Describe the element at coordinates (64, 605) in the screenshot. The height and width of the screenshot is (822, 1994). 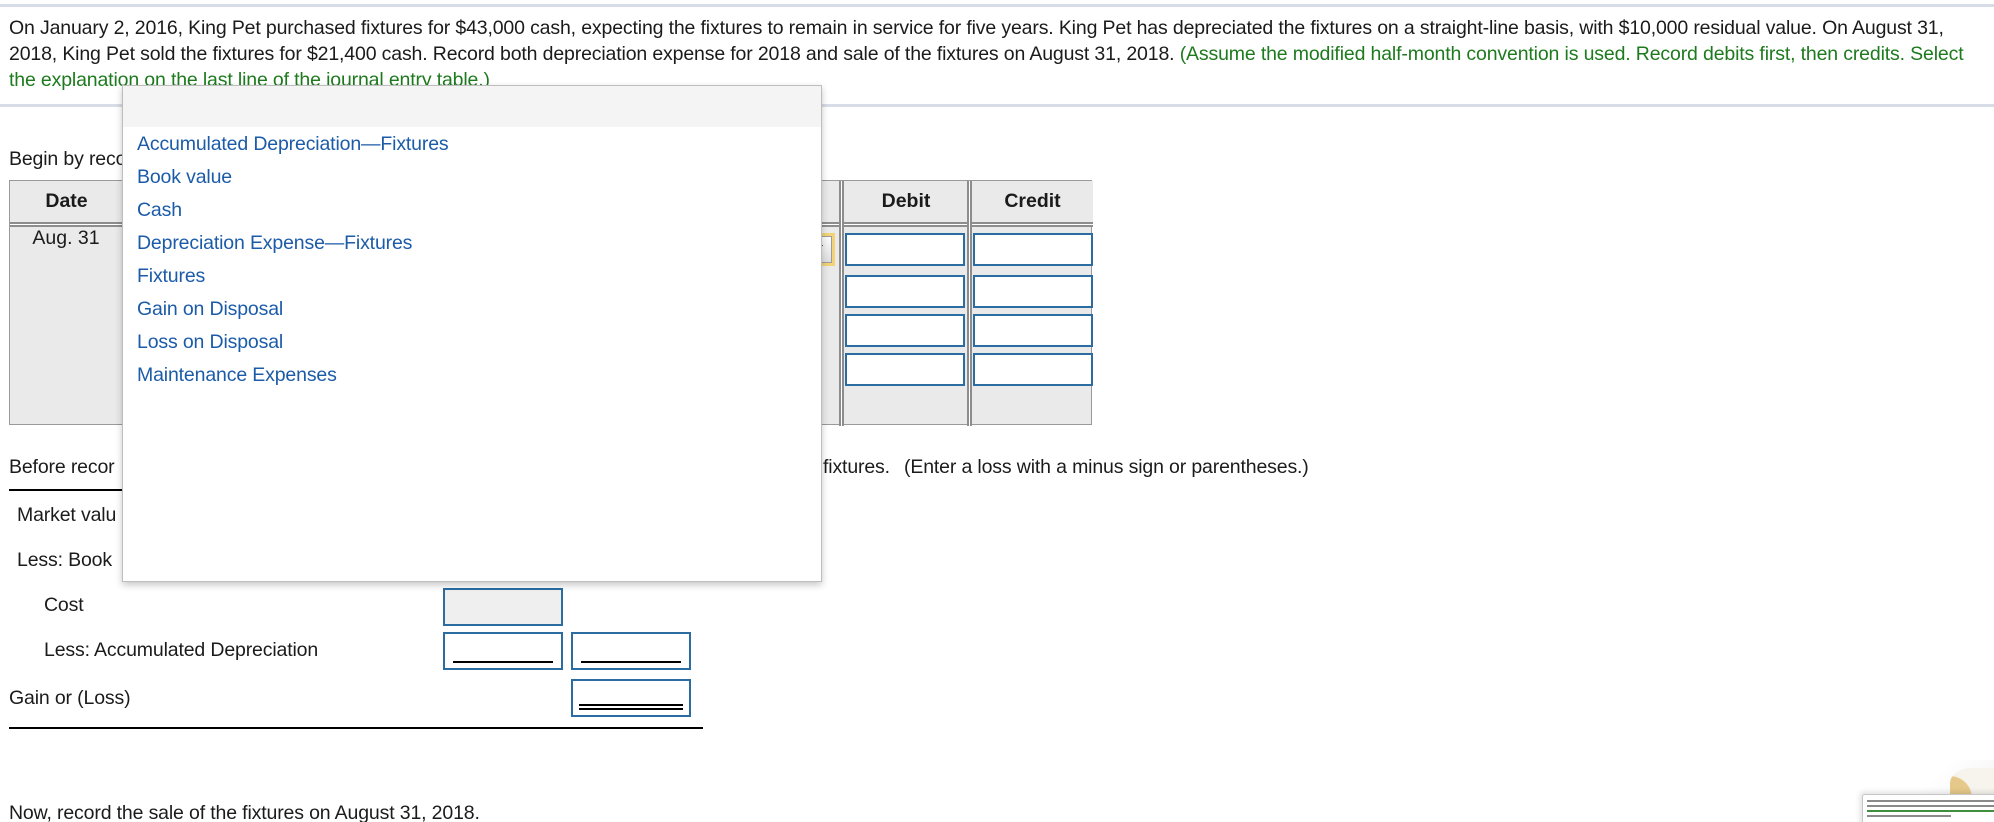
I see `calc-label-cost: Cost` at that location.